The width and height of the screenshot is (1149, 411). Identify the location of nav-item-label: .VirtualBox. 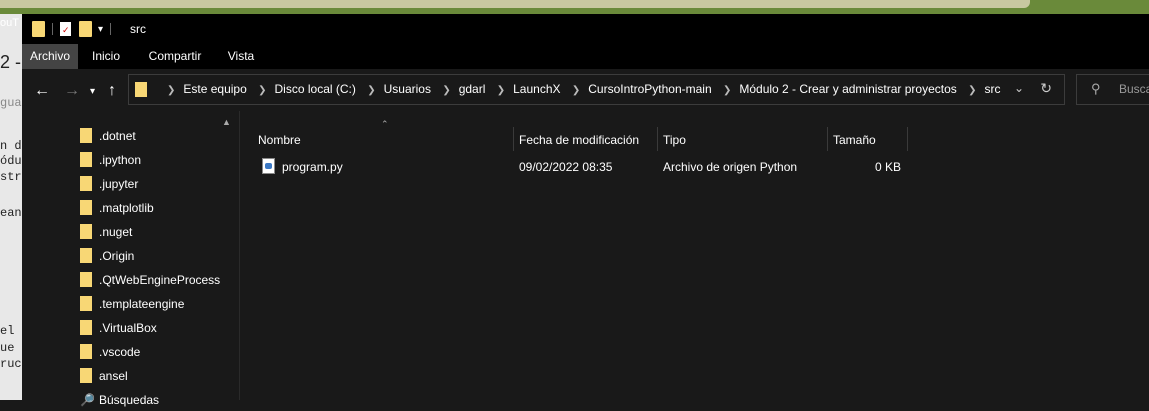
(128, 328).